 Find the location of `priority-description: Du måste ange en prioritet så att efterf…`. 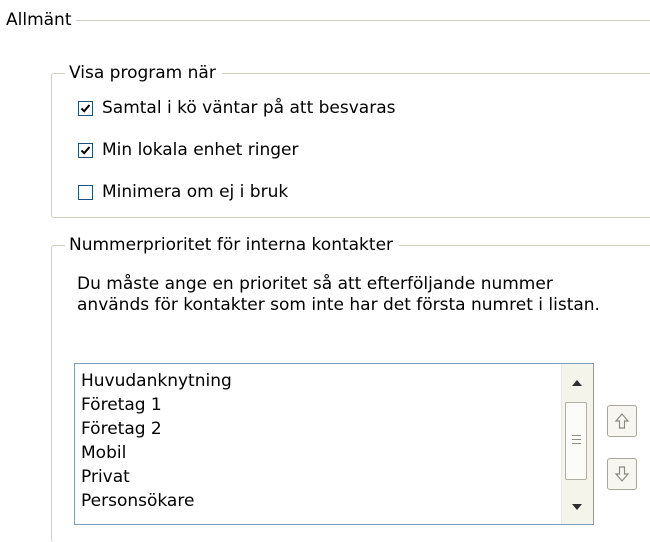

priority-description: Du måste ange en prioritet så att efterf… is located at coordinates (338, 294).